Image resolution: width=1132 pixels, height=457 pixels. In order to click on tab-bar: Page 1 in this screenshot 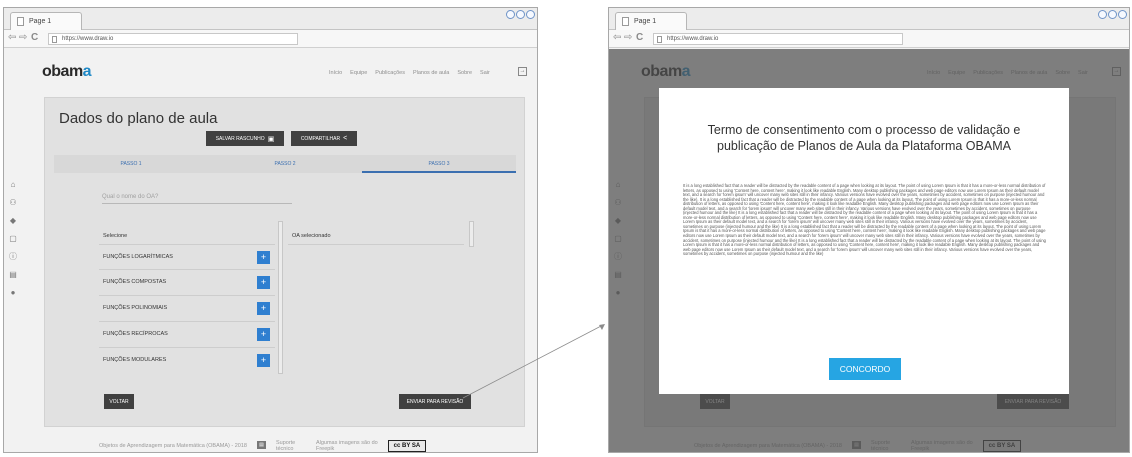, I will do `click(869, 19)`.